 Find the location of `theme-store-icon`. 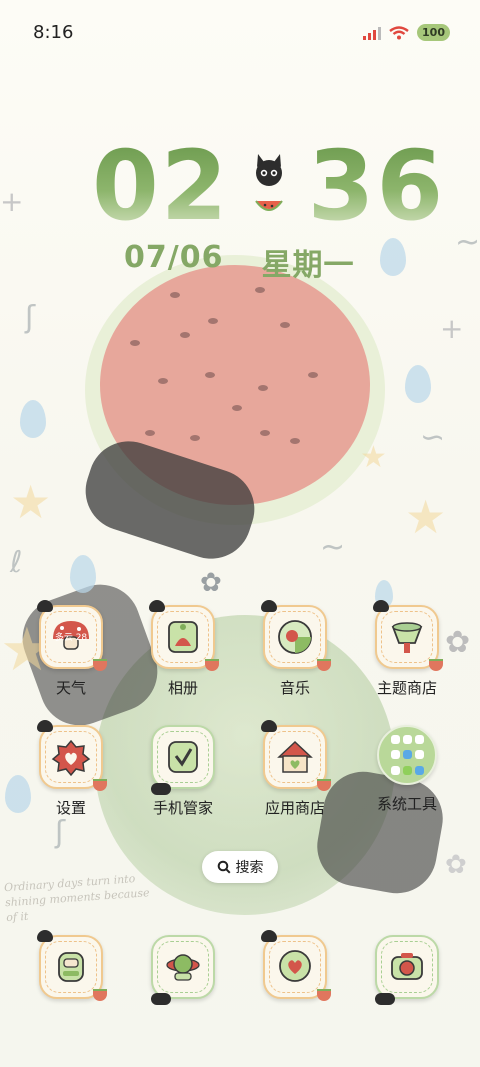

theme-store-icon is located at coordinates (408, 635).